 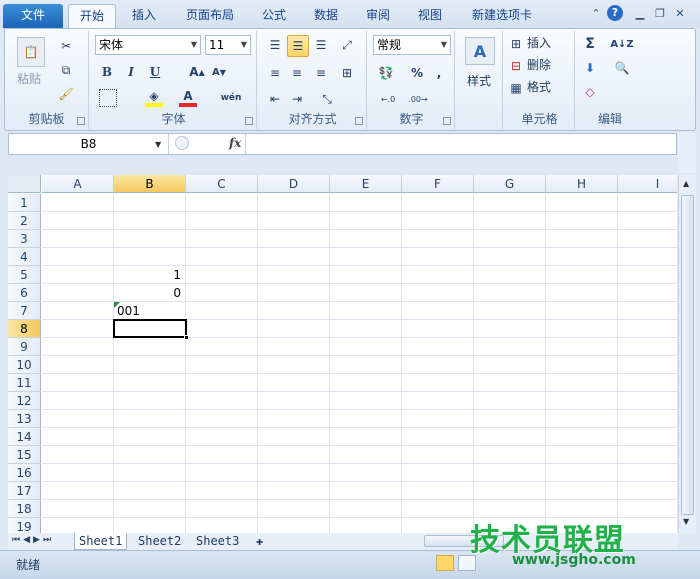 I want to click on font-color-icon: A, so click(x=188, y=98).